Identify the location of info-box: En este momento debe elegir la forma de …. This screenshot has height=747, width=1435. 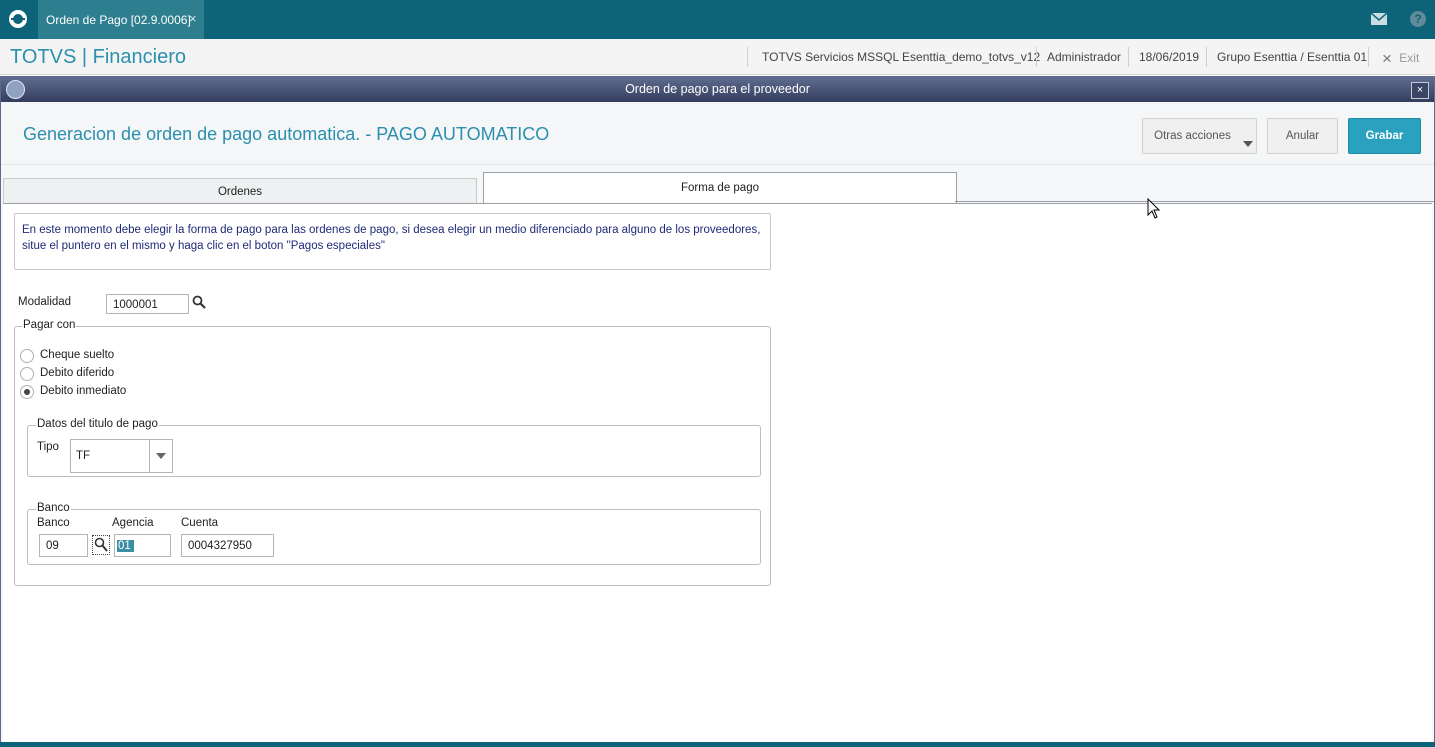
(392, 241).